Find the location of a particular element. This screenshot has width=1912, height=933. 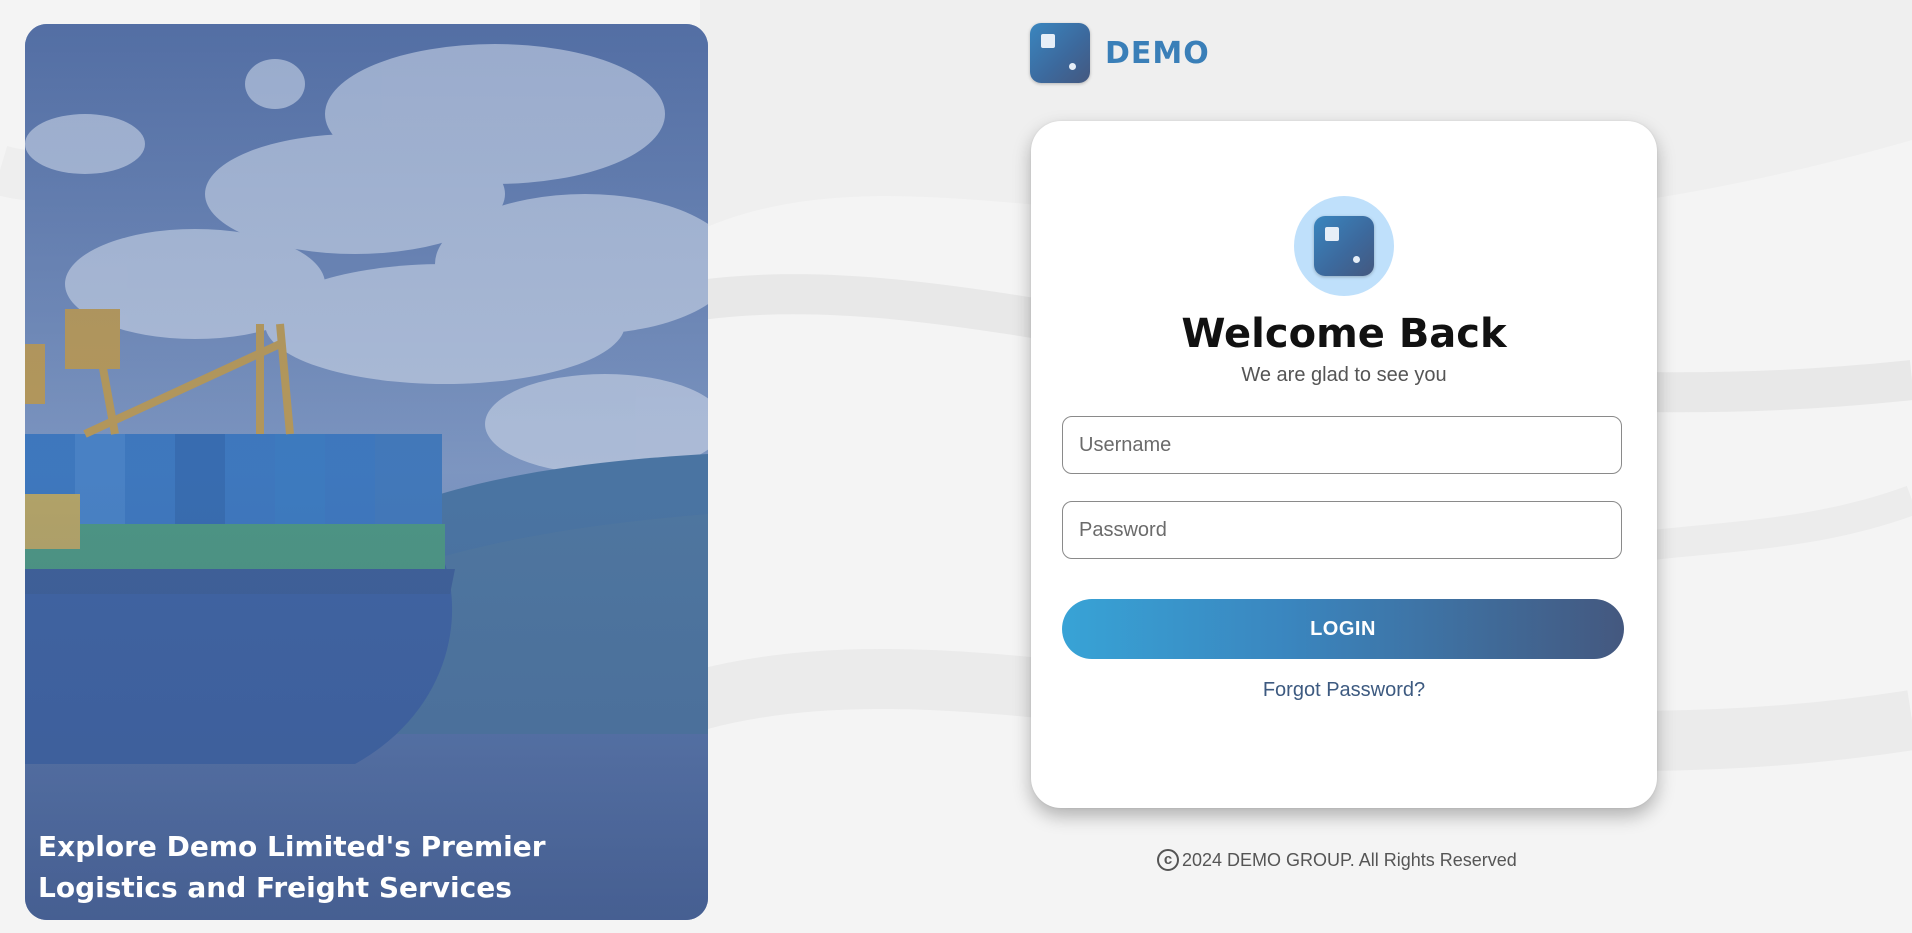

welcome-subtitle: We are glad to see you is located at coordinates (1344, 375).